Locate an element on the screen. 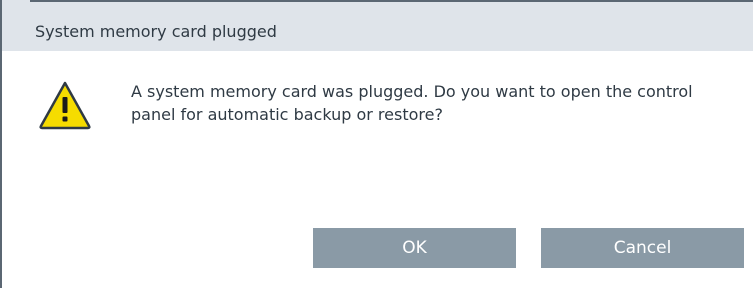 The width and height of the screenshot is (753, 288). ok-button: OK is located at coordinates (414, 248).